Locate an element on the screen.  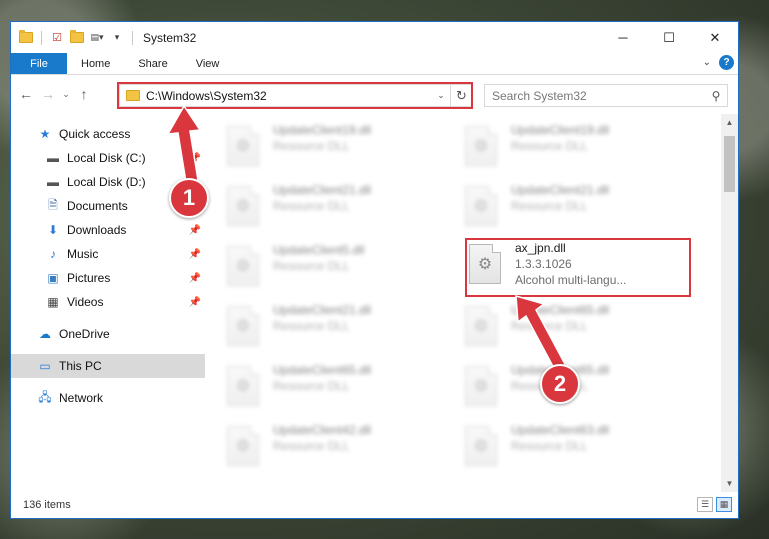
up-arrow-icon: ↑ is located at coordinates (84, 94).